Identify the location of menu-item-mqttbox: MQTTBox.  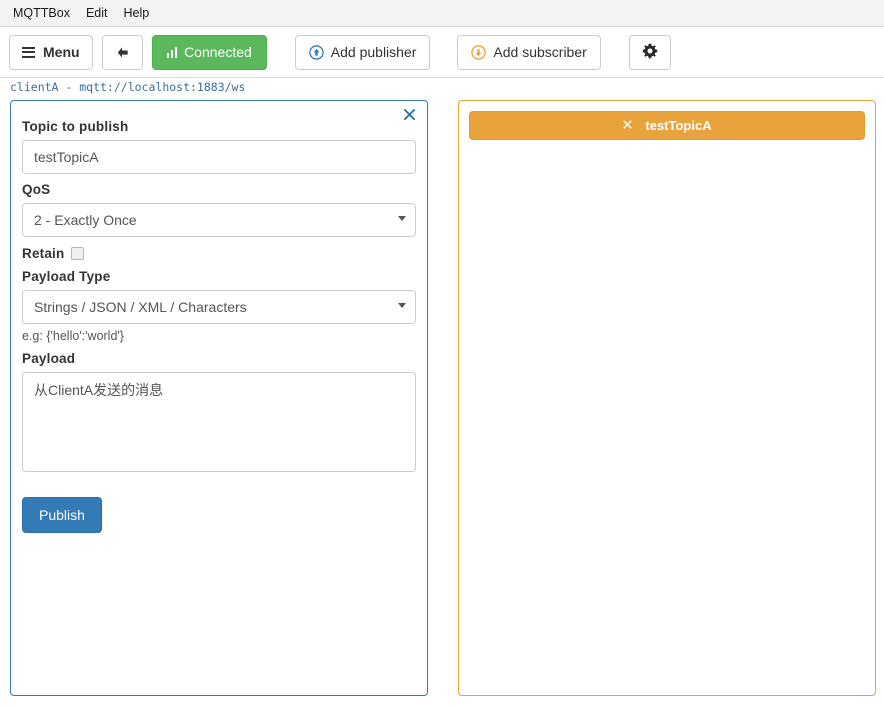
(41, 13).